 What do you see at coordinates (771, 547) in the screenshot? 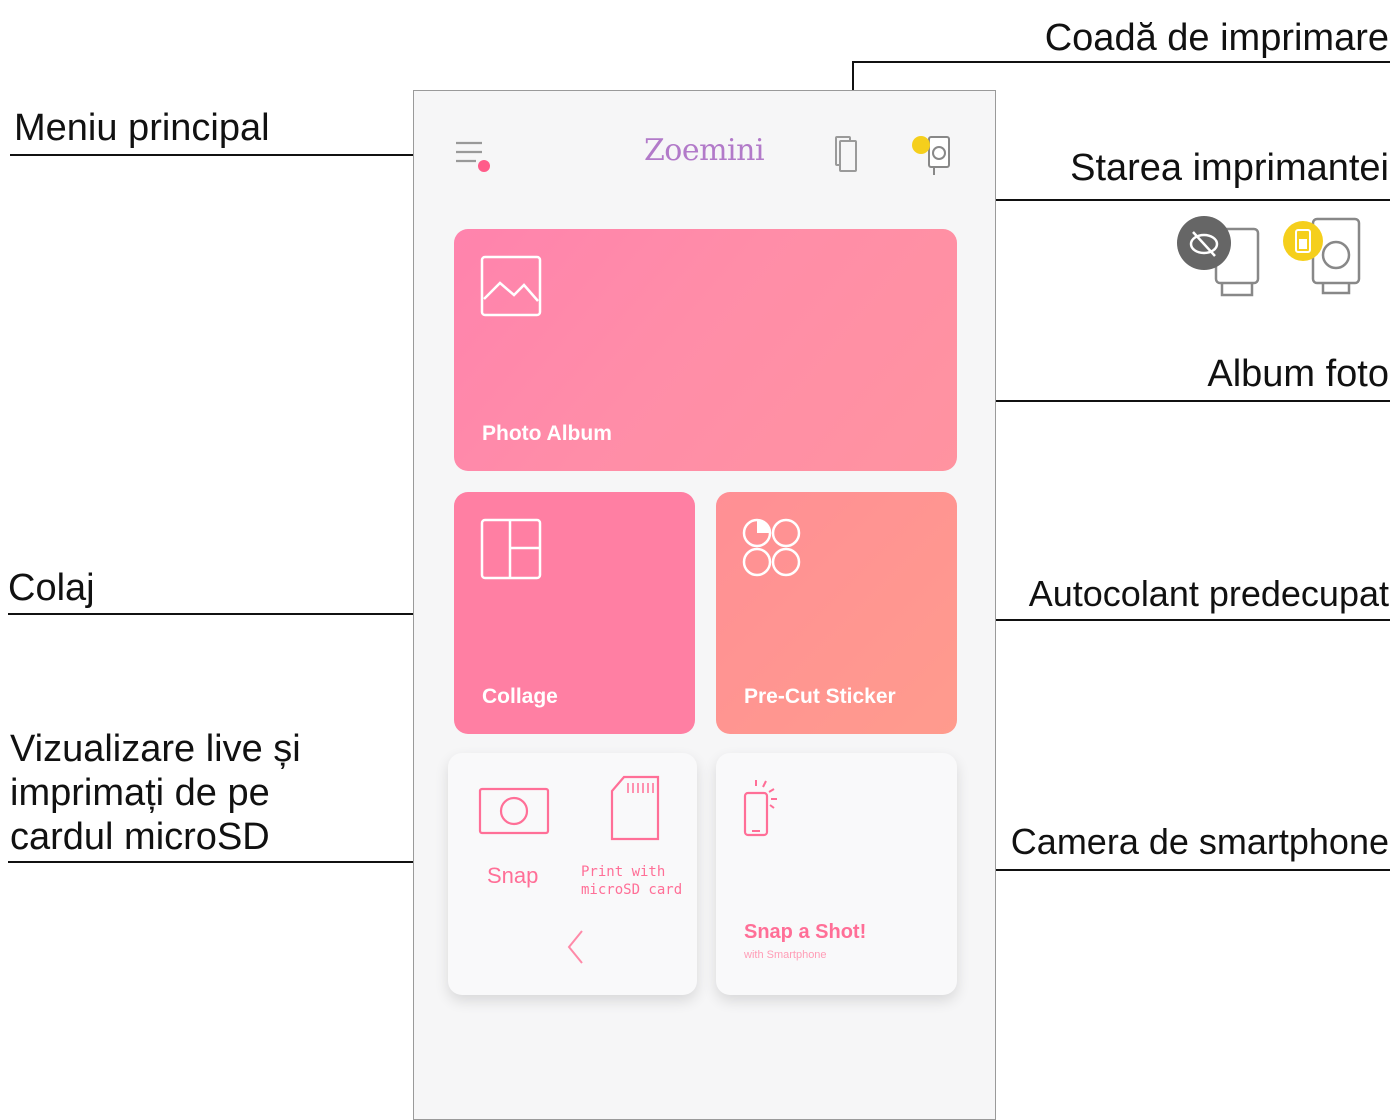
I see `sticker-circles-icon` at bounding box center [771, 547].